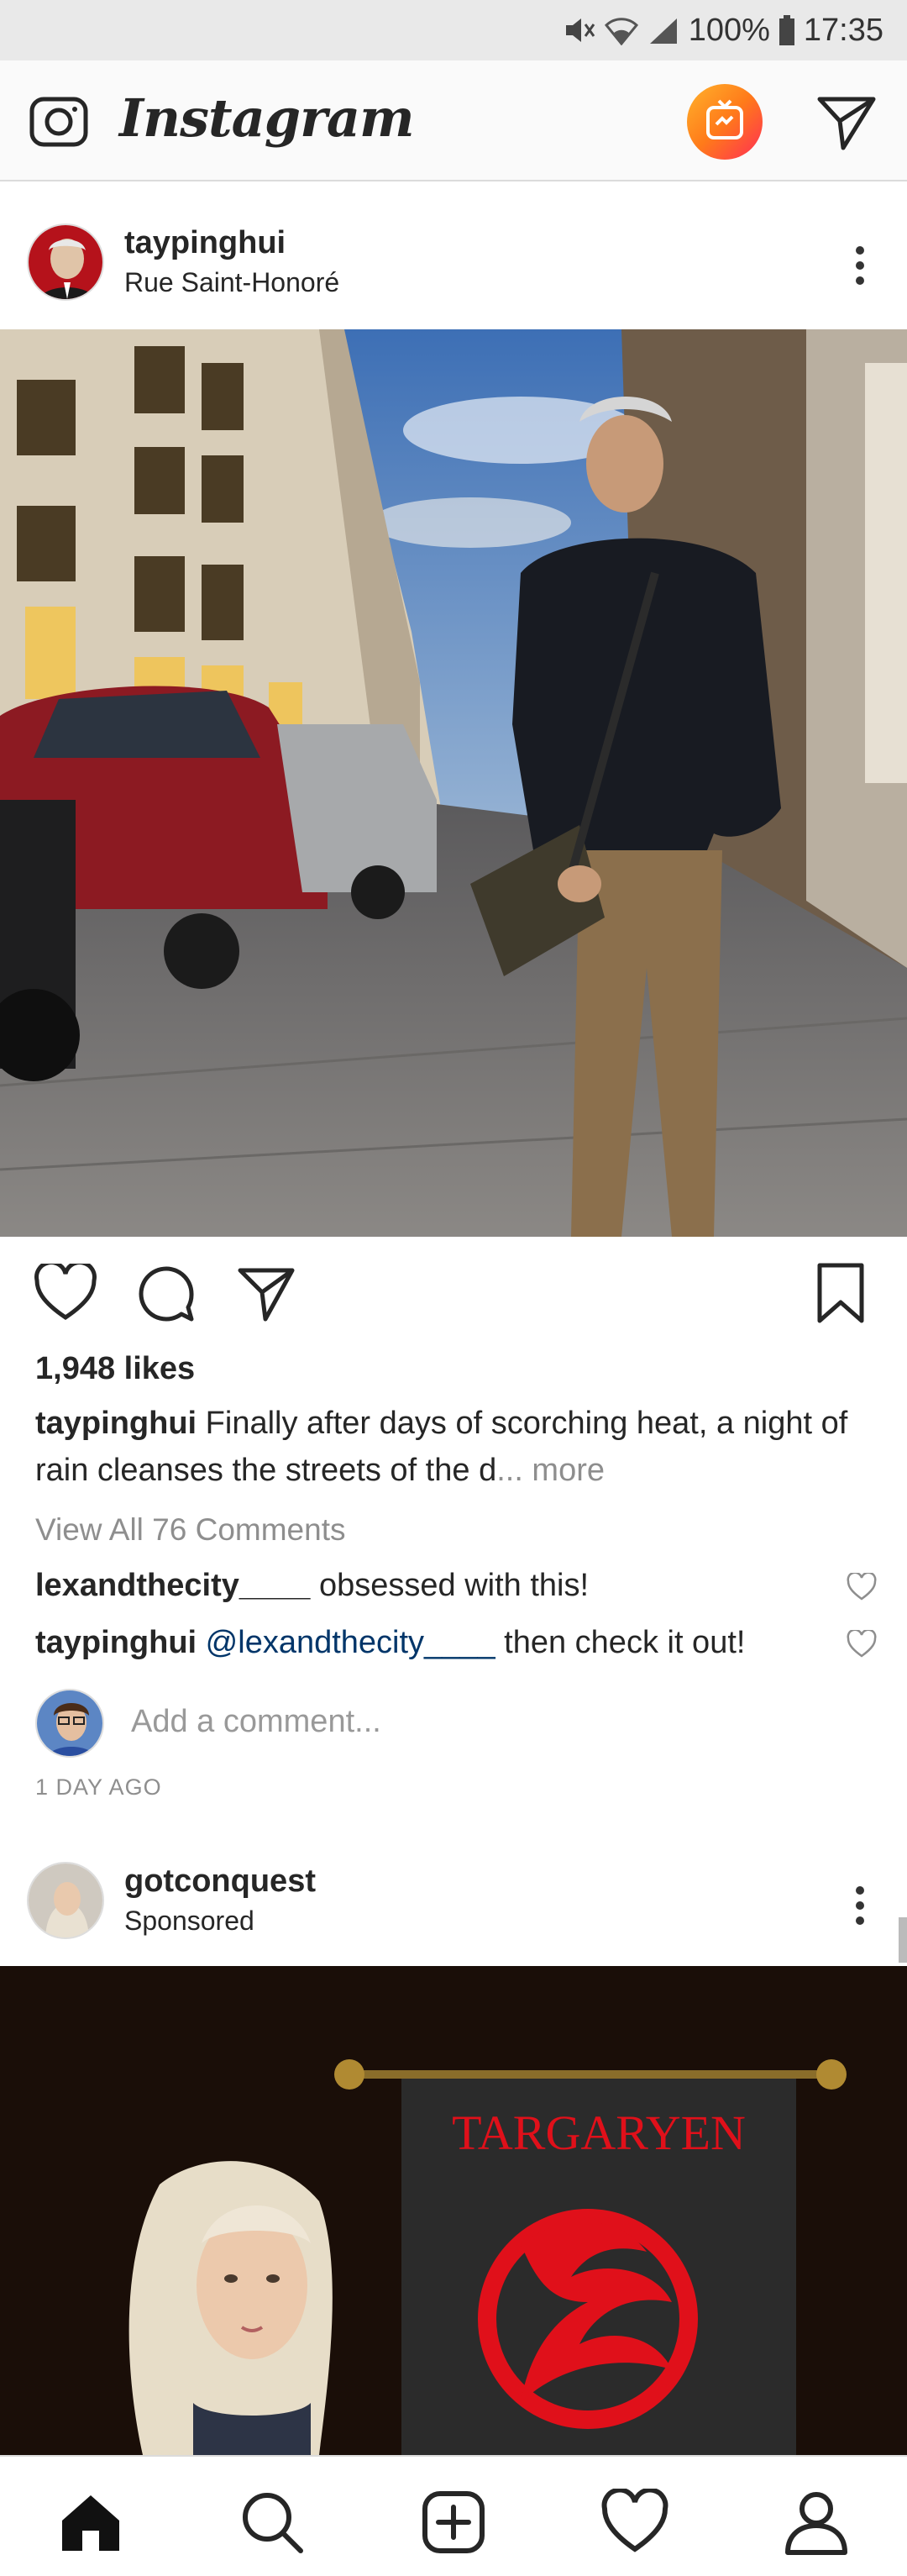 Image resolution: width=907 pixels, height=2576 pixels. I want to click on comment-text: then check it out!, so click(625, 1642).